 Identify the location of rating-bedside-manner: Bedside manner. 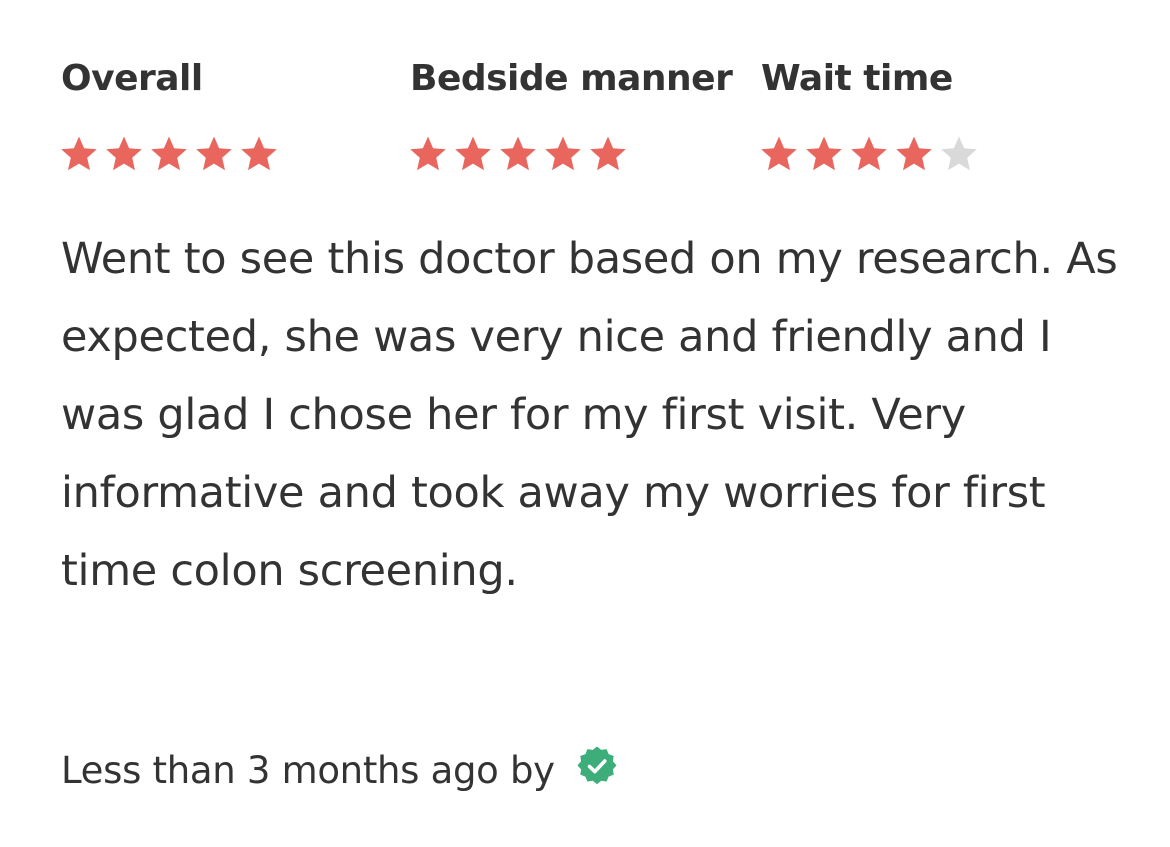
(571, 113).